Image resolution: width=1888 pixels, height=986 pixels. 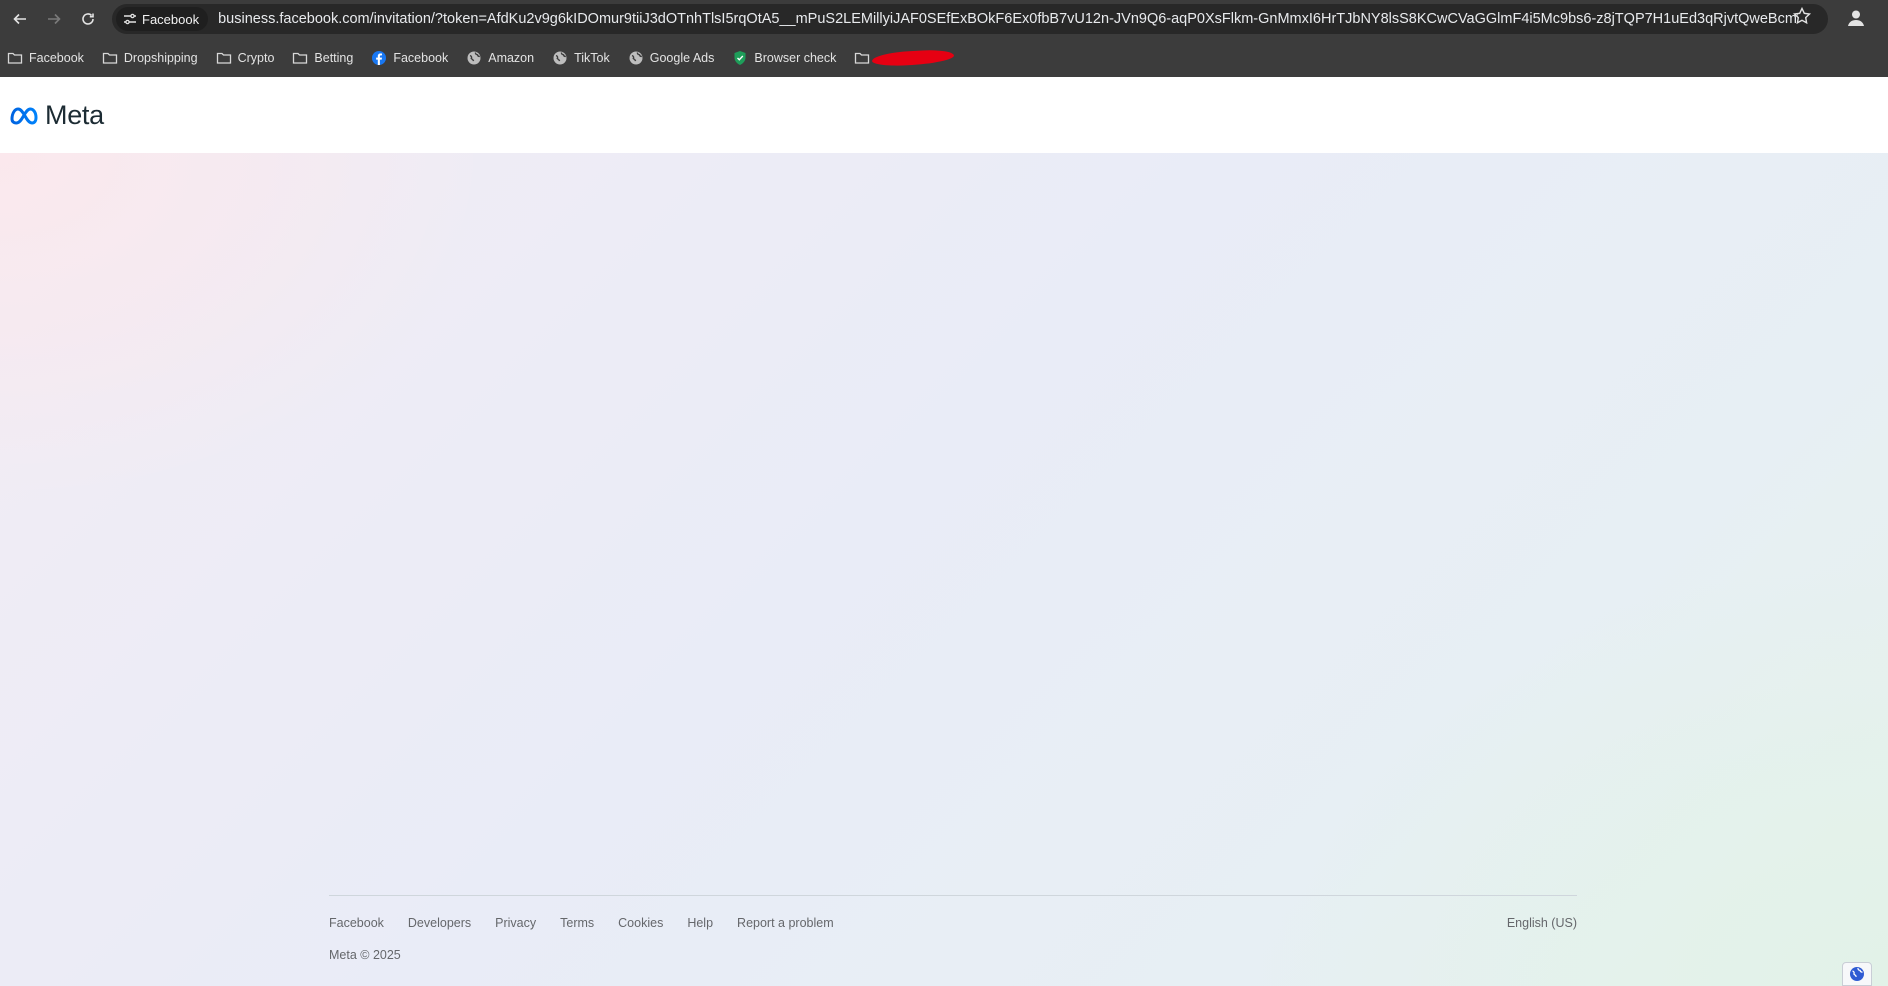 I want to click on back-button, so click(x=20, y=19).